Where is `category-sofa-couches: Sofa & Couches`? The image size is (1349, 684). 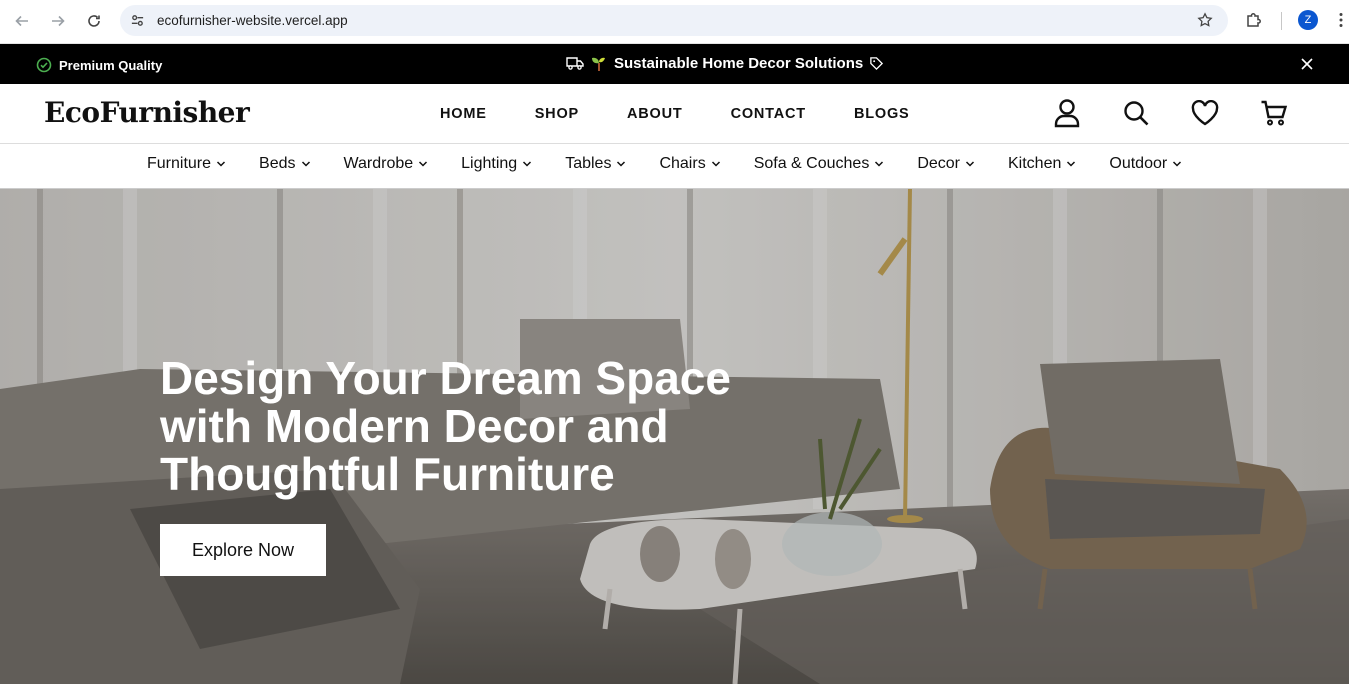 category-sofa-couches: Sofa & Couches is located at coordinates (819, 164).